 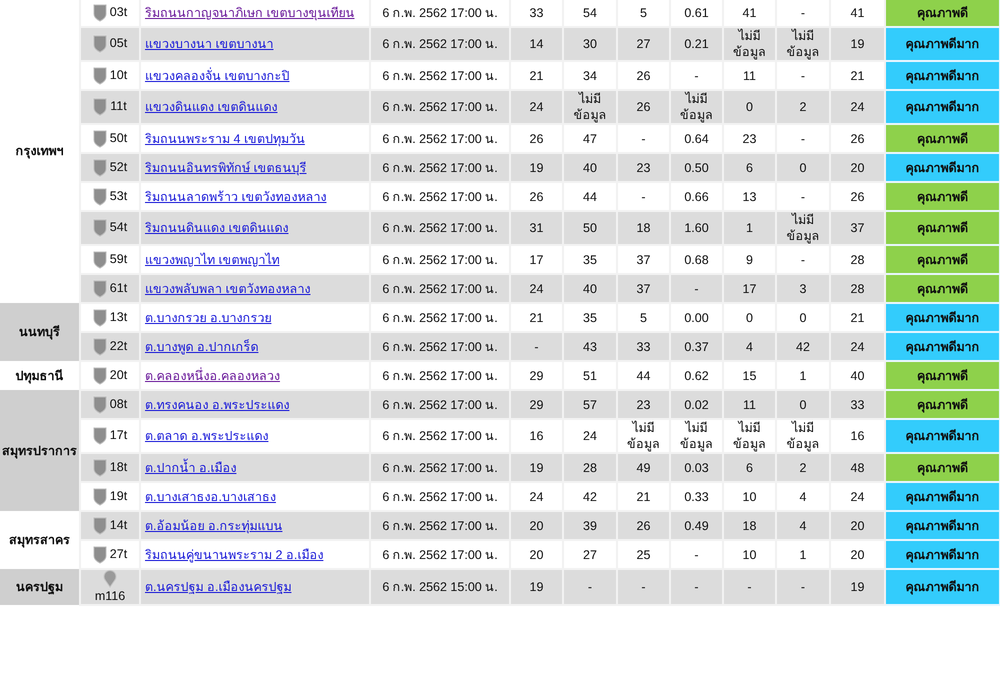 I want to click on value-cell: 0.49, so click(x=696, y=525).